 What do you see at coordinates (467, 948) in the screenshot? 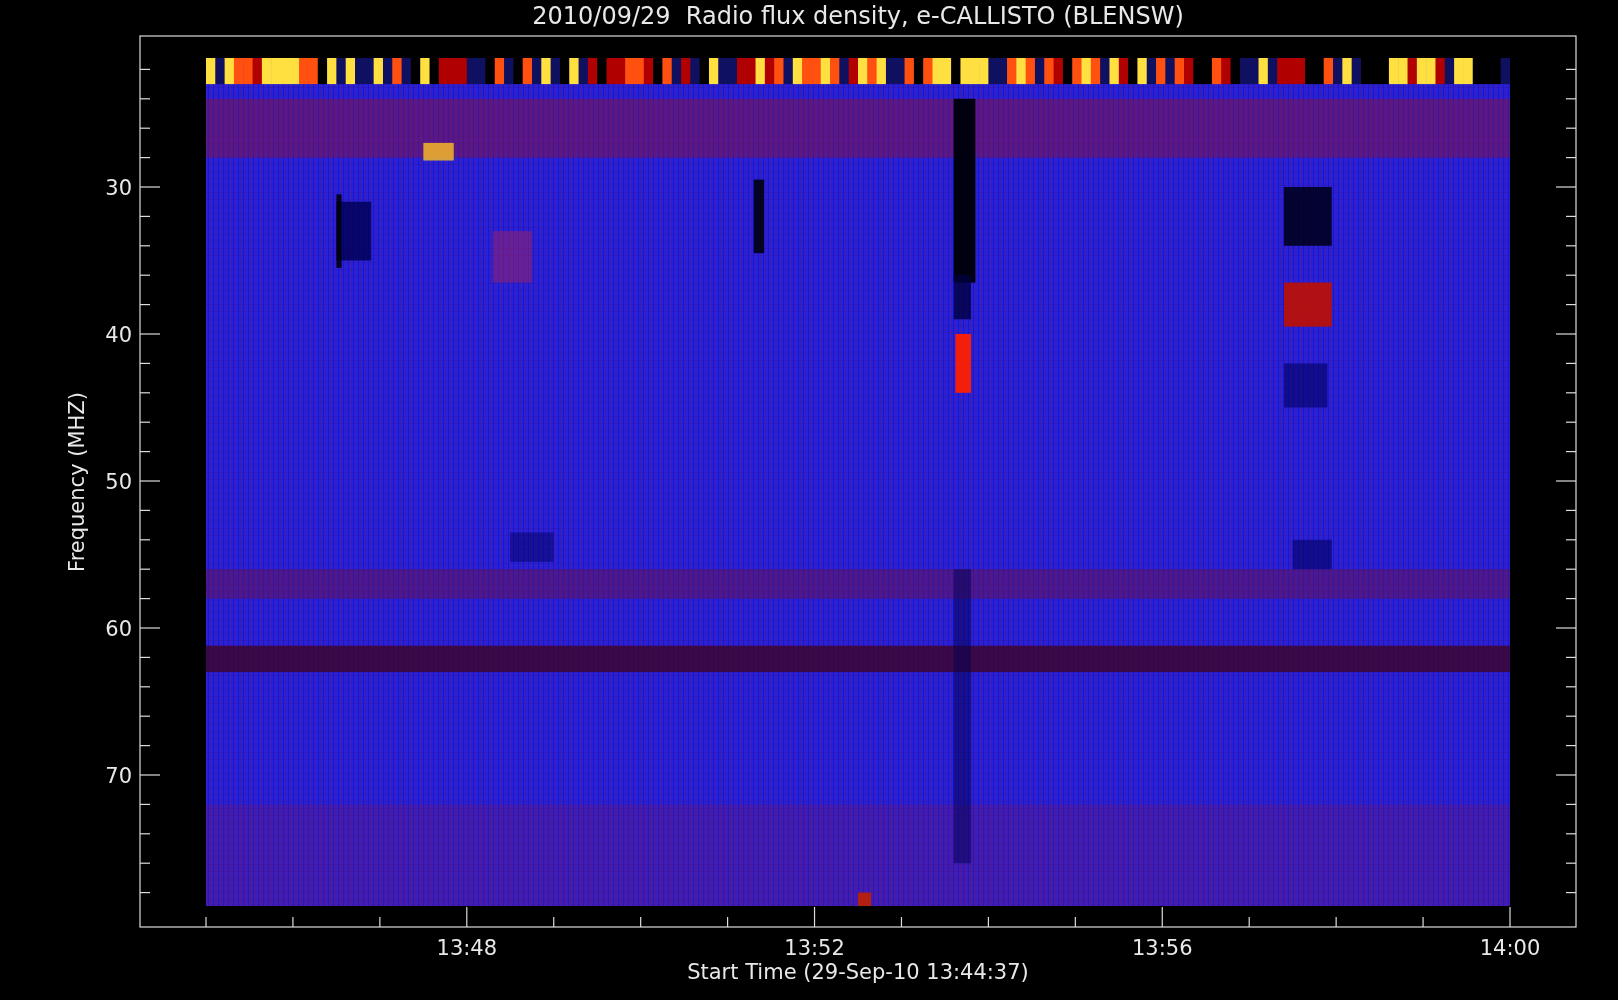
I see `x-tick-label: 13:48` at bounding box center [467, 948].